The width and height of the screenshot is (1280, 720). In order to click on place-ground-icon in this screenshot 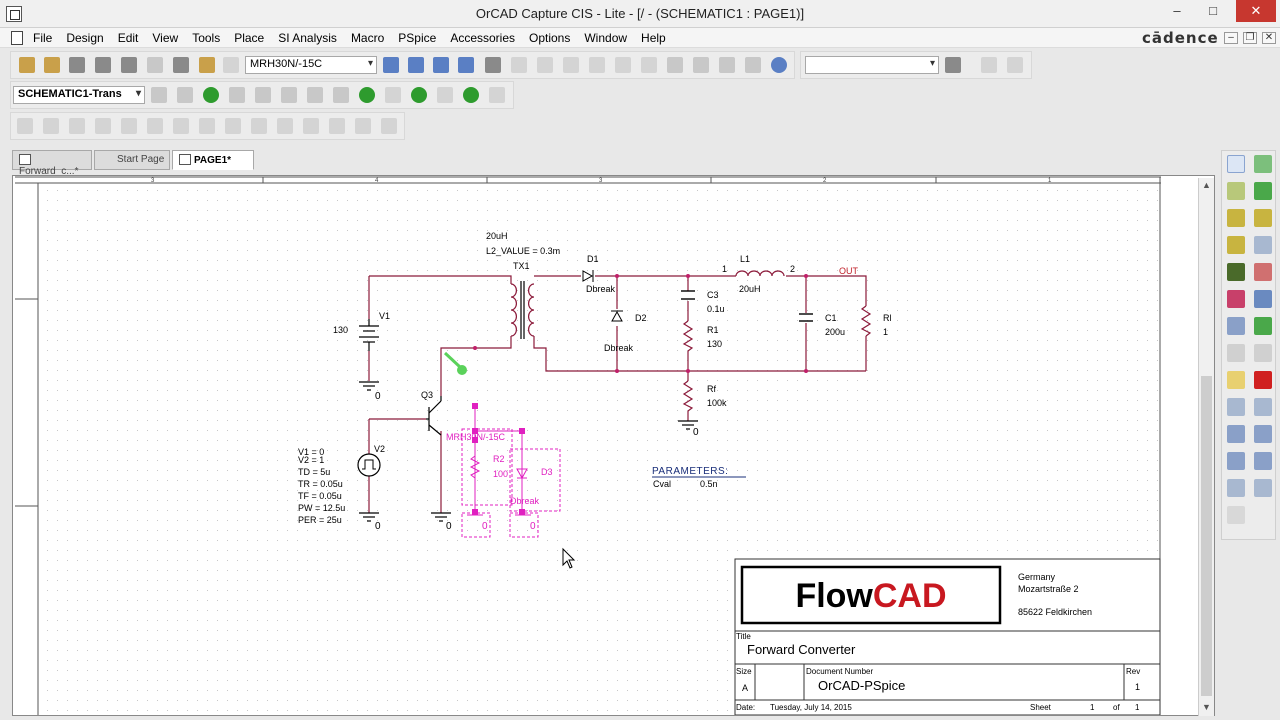, I will do `click(1236, 326)`.